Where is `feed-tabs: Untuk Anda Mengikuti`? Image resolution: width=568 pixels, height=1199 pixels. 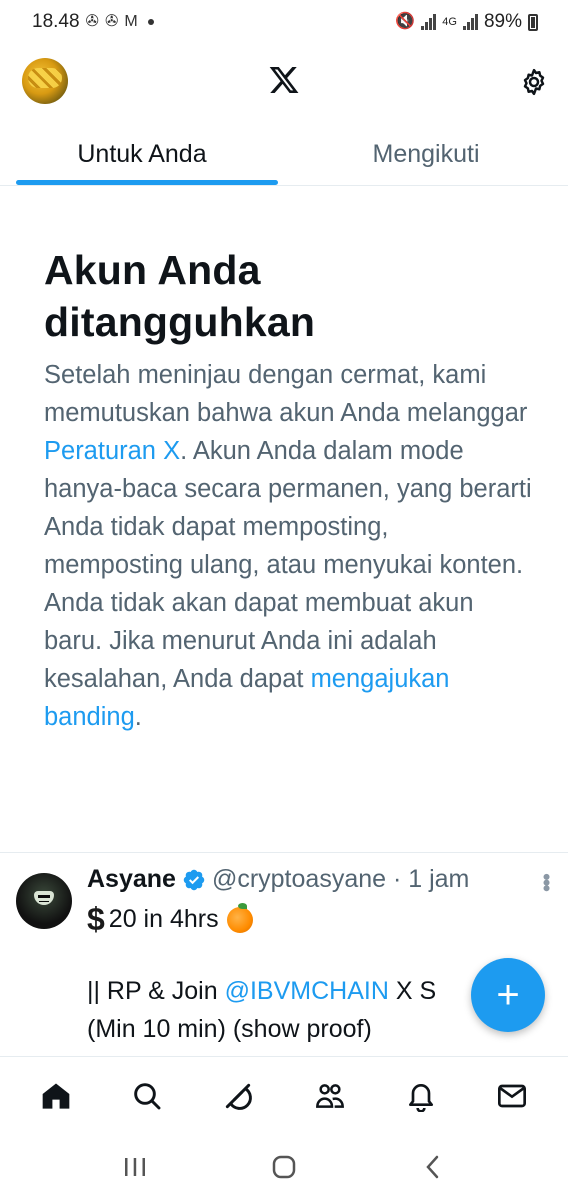 feed-tabs: Untuk Anda Mengikuti is located at coordinates (284, 157).